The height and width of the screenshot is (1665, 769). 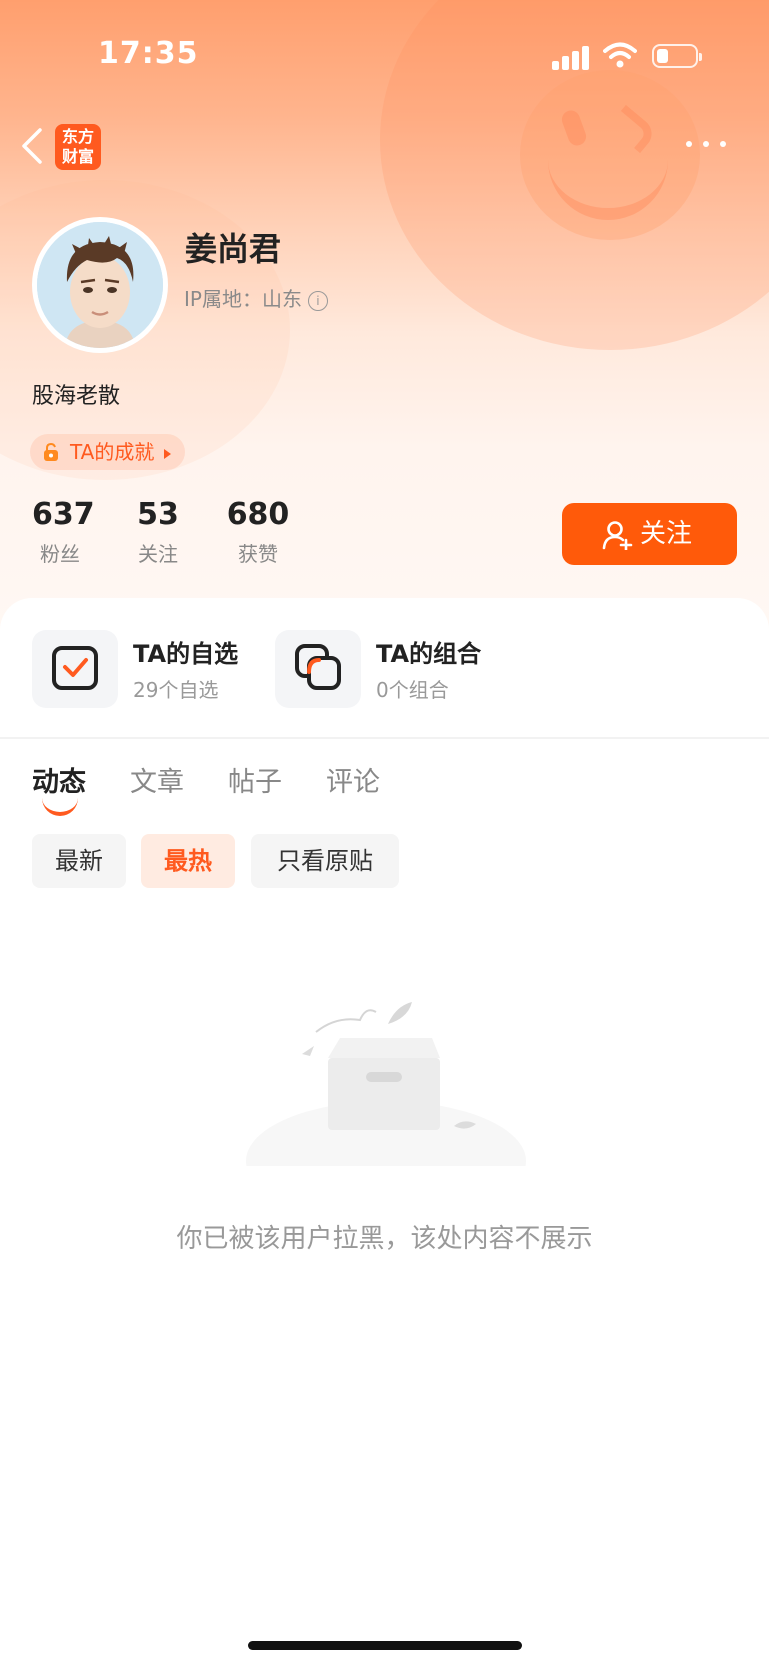 I want to click on info-icon: i, so click(x=317, y=300).